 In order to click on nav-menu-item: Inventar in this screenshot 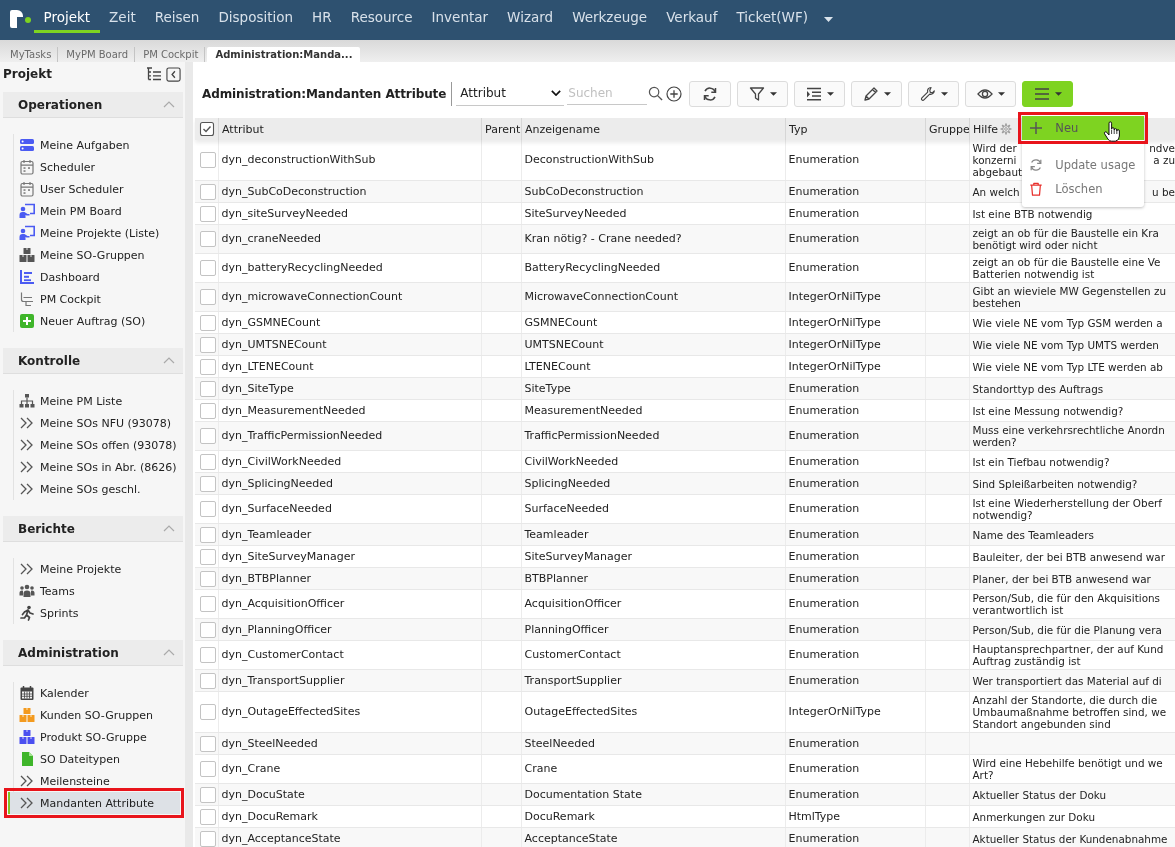, I will do `click(460, 16)`.